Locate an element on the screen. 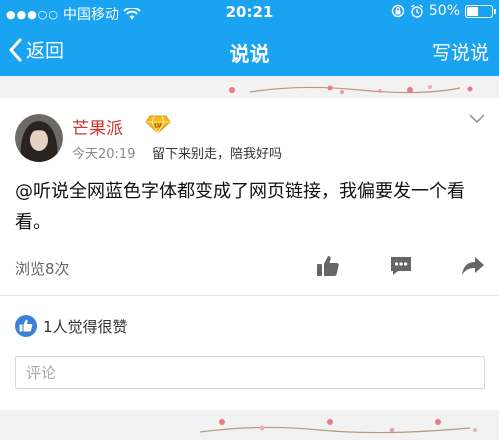 The height and width of the screenshot is (440, 499). back-button: 返回 is located at coordinates (36, 49).